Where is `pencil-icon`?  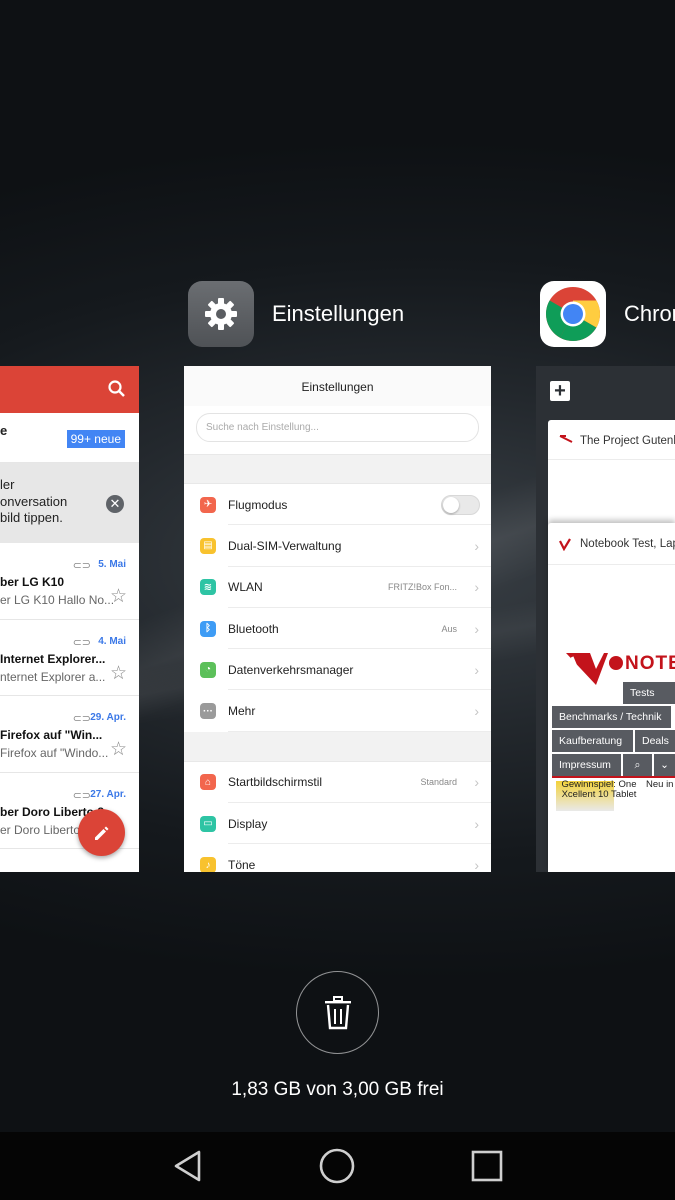 pencil-icon is located at coordinates (101, 833).